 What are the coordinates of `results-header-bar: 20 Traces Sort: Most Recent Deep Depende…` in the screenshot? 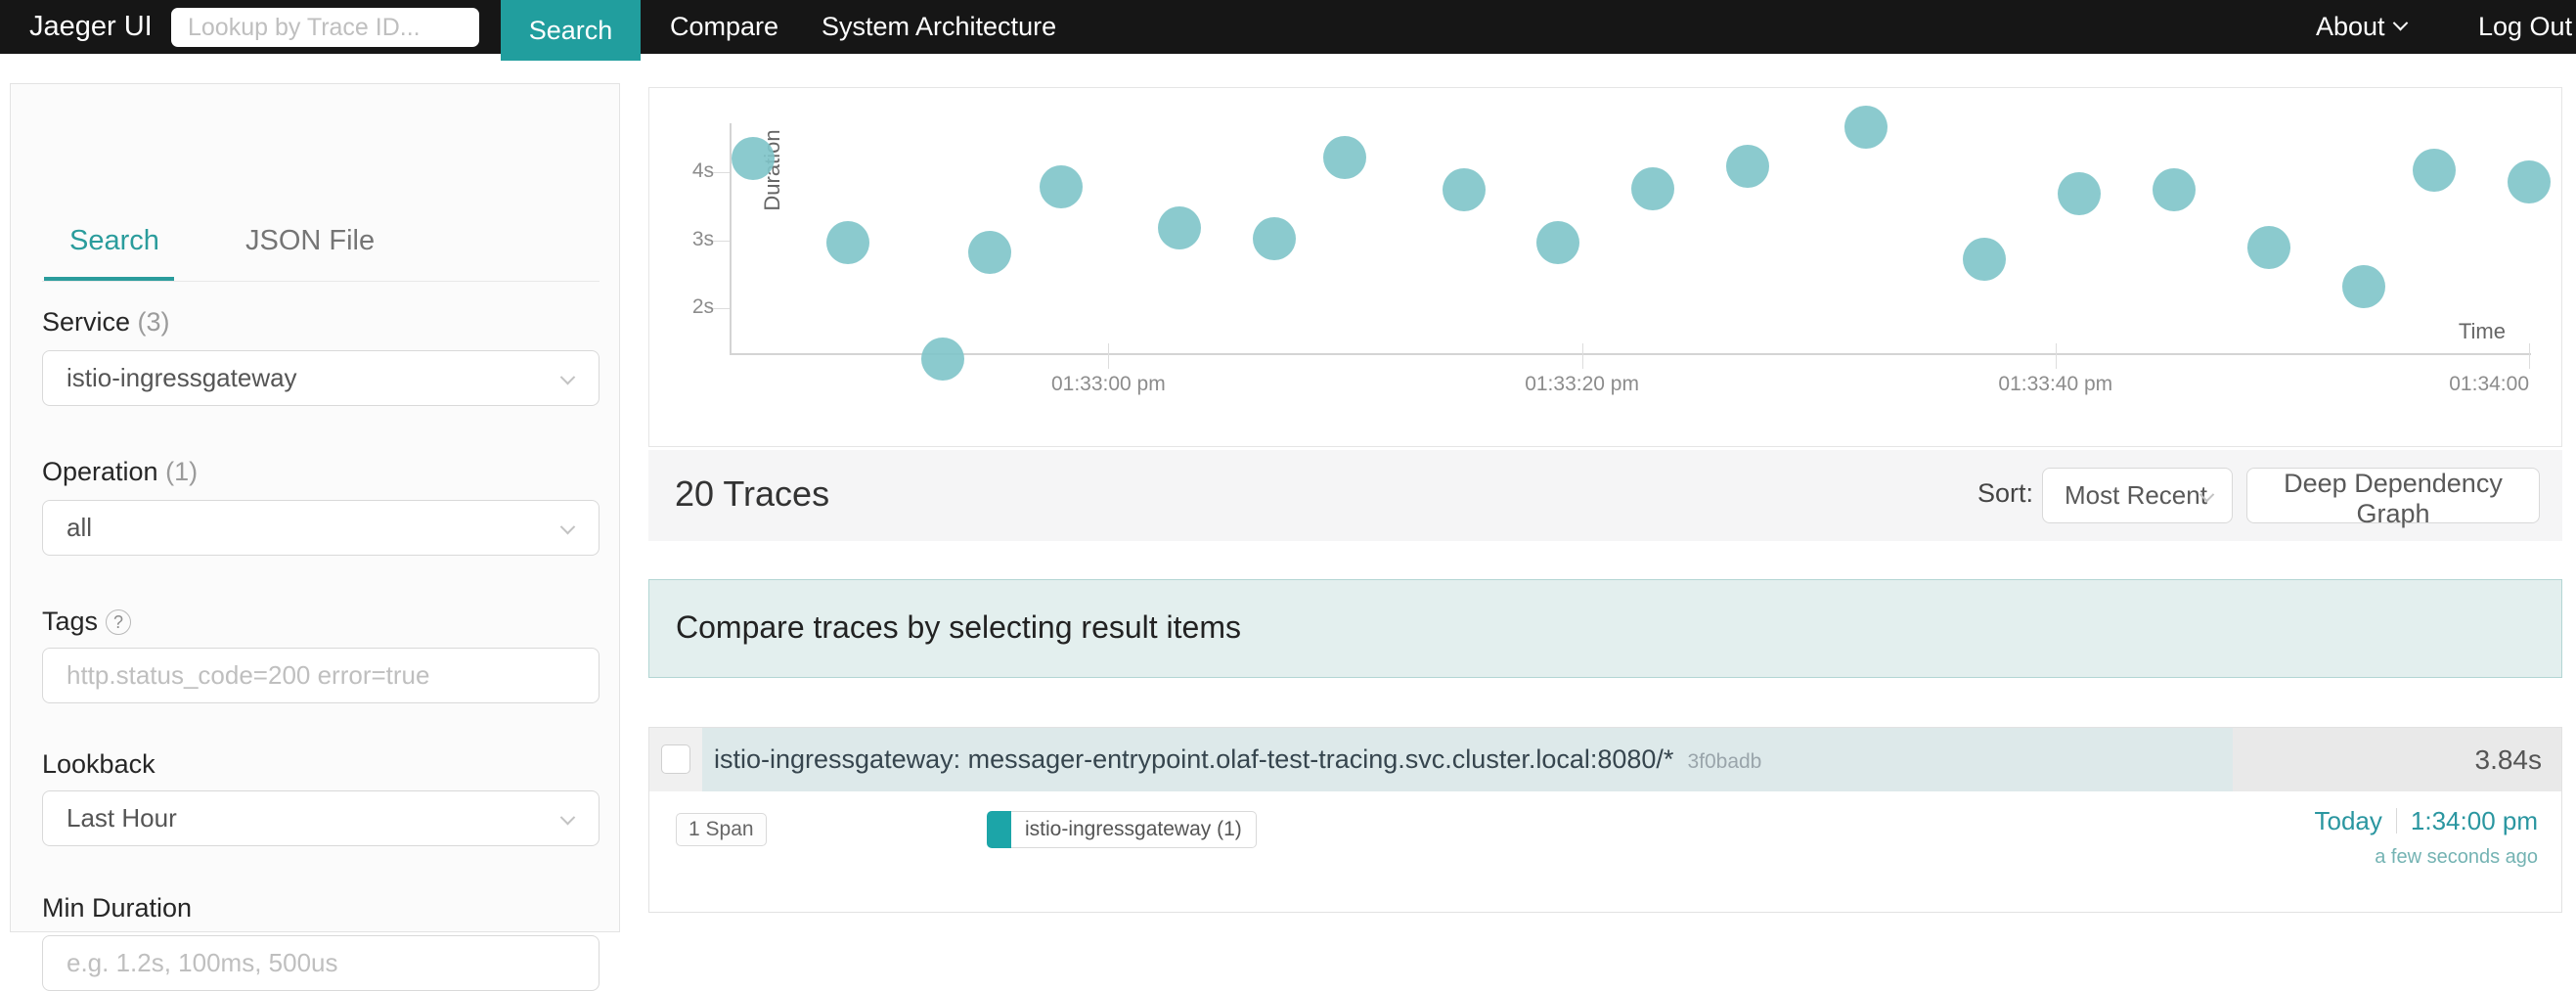 It's located at (1605, 495).